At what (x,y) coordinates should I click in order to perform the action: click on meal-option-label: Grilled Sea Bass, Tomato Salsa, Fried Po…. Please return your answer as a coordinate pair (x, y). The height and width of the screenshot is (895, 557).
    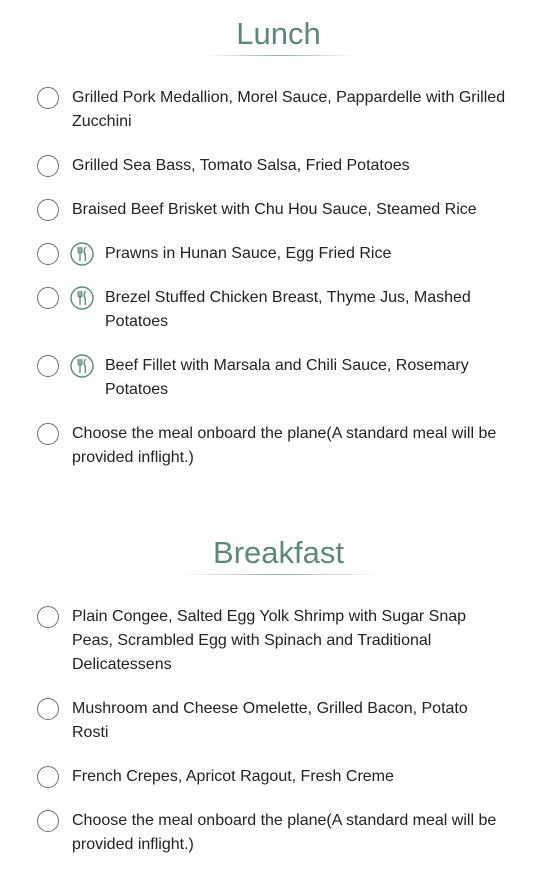
    Looking at the image, I should click on (241, 165).